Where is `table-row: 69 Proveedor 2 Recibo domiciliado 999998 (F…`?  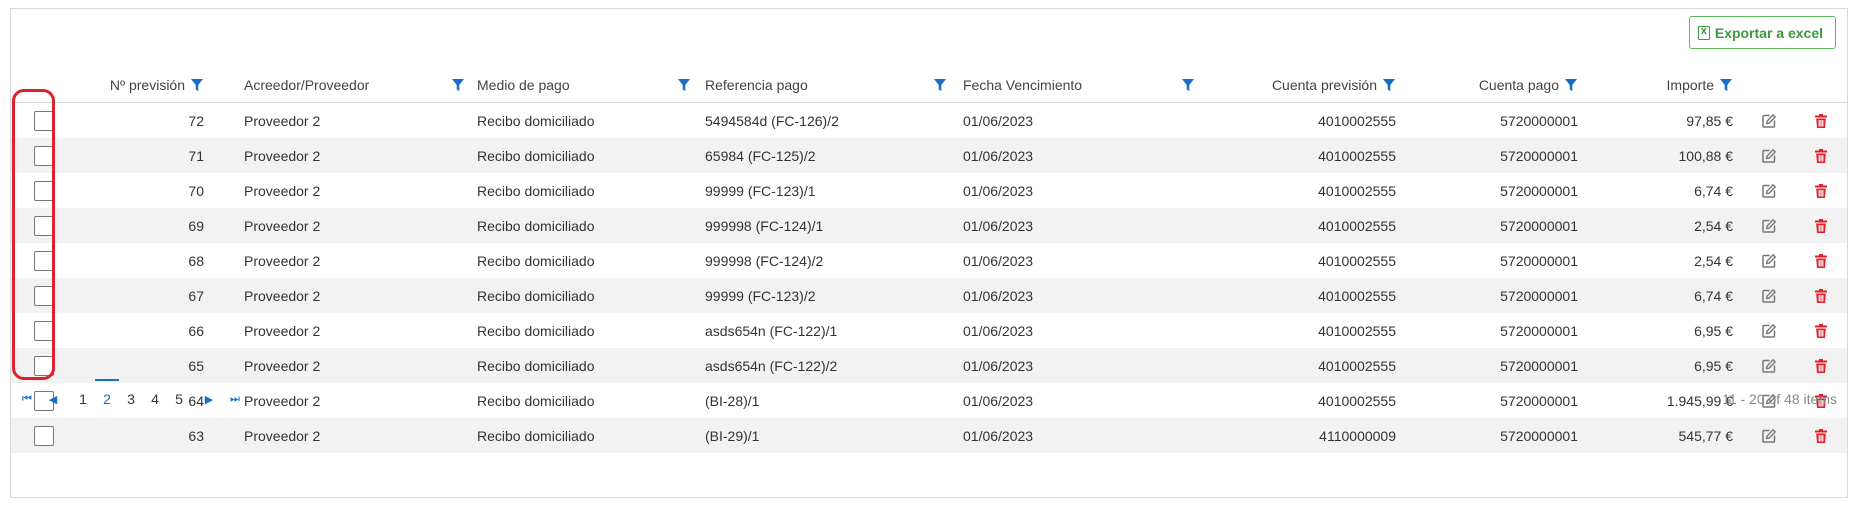
table-row: 69 Proveedor 2 Recibo domiciliado 999998 (F… is located at coordinates (929, 225).